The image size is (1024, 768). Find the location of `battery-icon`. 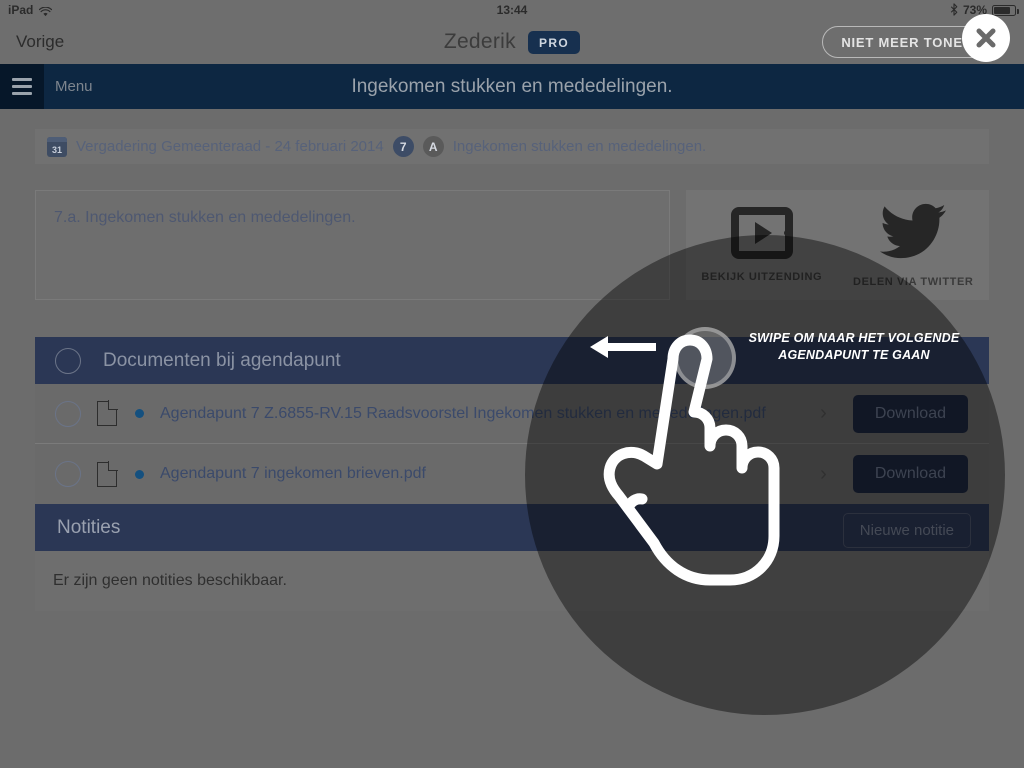

battery-icon is located at coordinates (1005, 10).